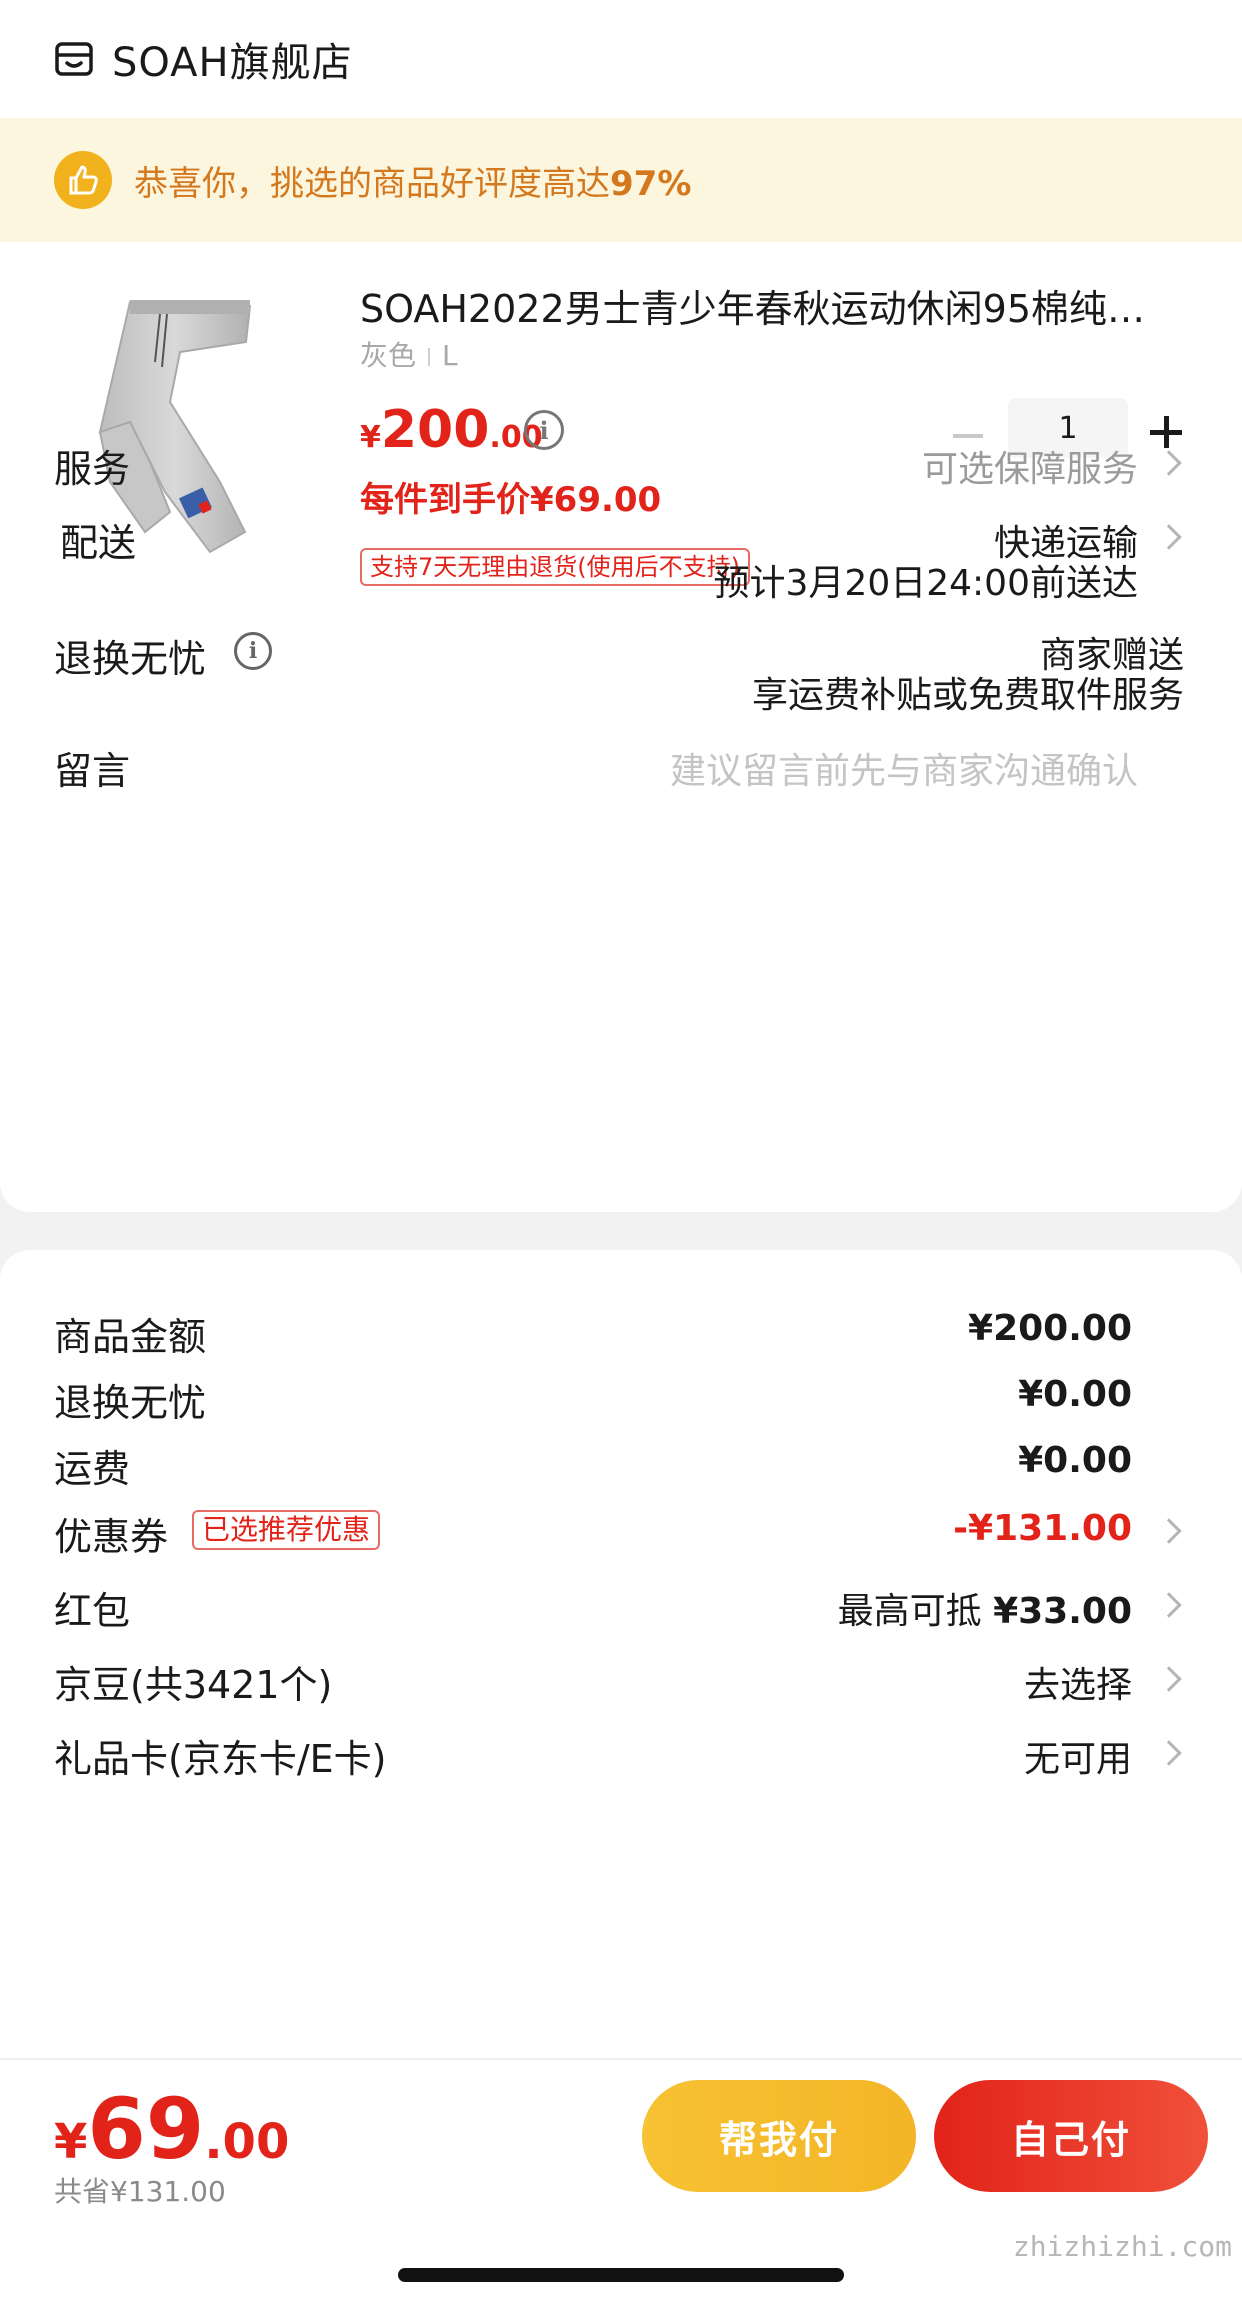 The image size is (1242, 2314). What do you see at coordinates (450, 355) in the screenshot?
I see `spec-size: L` at bounding box center [450, 355].